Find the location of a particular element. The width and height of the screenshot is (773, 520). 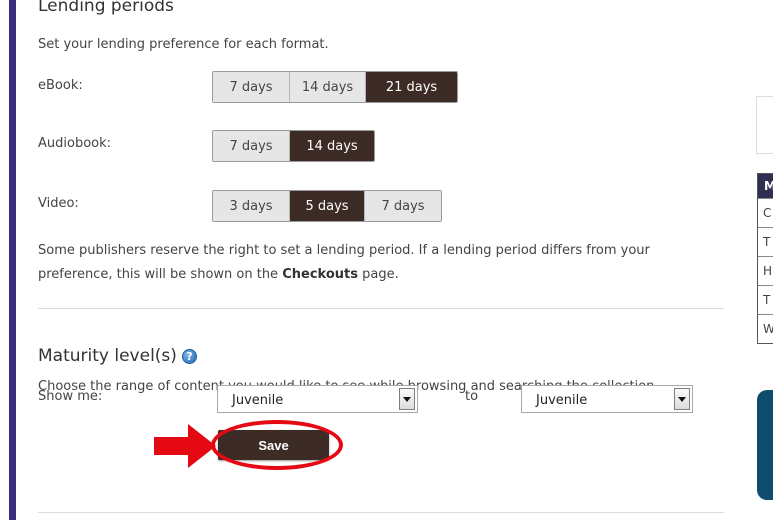

right-panel-table: M C T H T W is located at coordinates (765, 258).